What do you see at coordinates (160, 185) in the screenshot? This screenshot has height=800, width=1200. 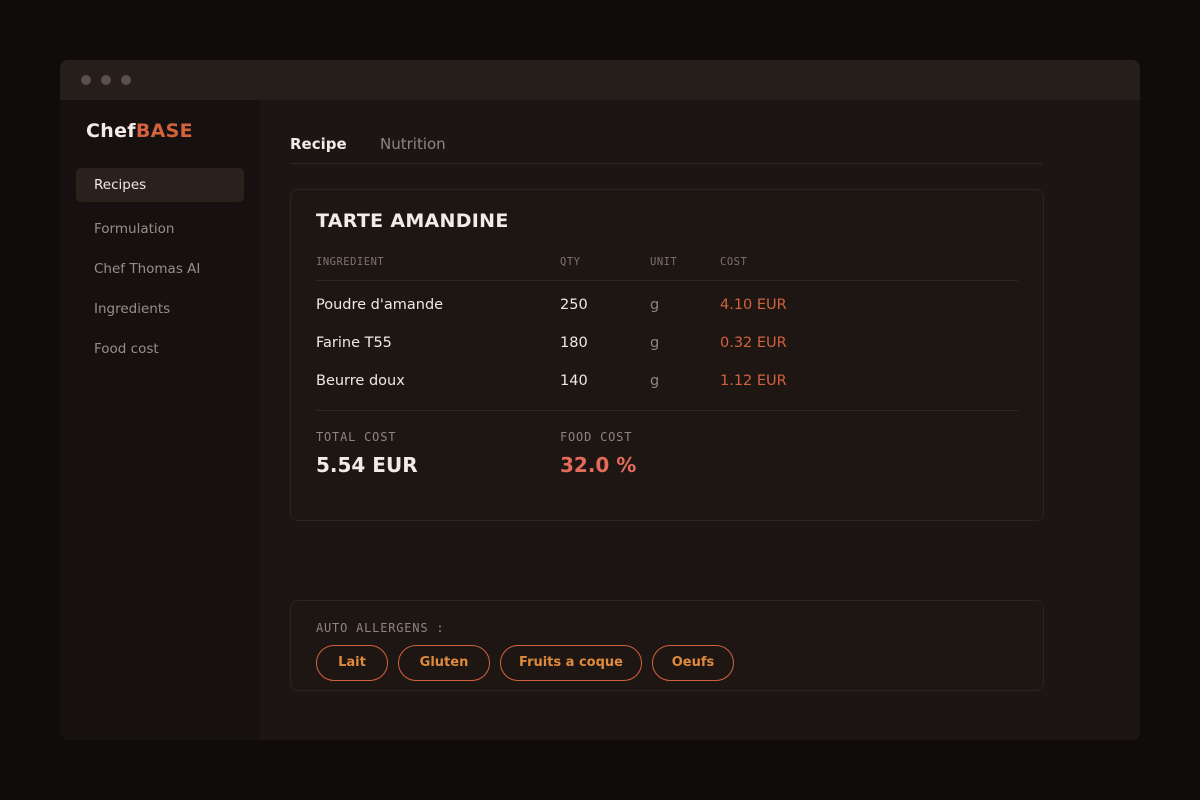 I see `sidebar-item-recipes: Recipes` at bounding box center [160, 185].